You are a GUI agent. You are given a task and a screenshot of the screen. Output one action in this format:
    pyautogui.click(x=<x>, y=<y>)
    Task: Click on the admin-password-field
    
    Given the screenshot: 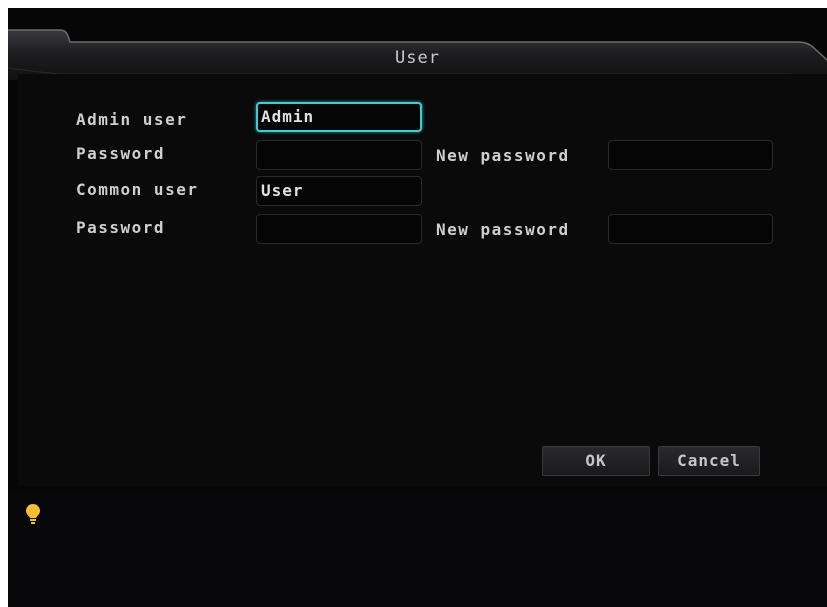 What is the action you would take?
    pyautogui.click(x=339, y=155)
    